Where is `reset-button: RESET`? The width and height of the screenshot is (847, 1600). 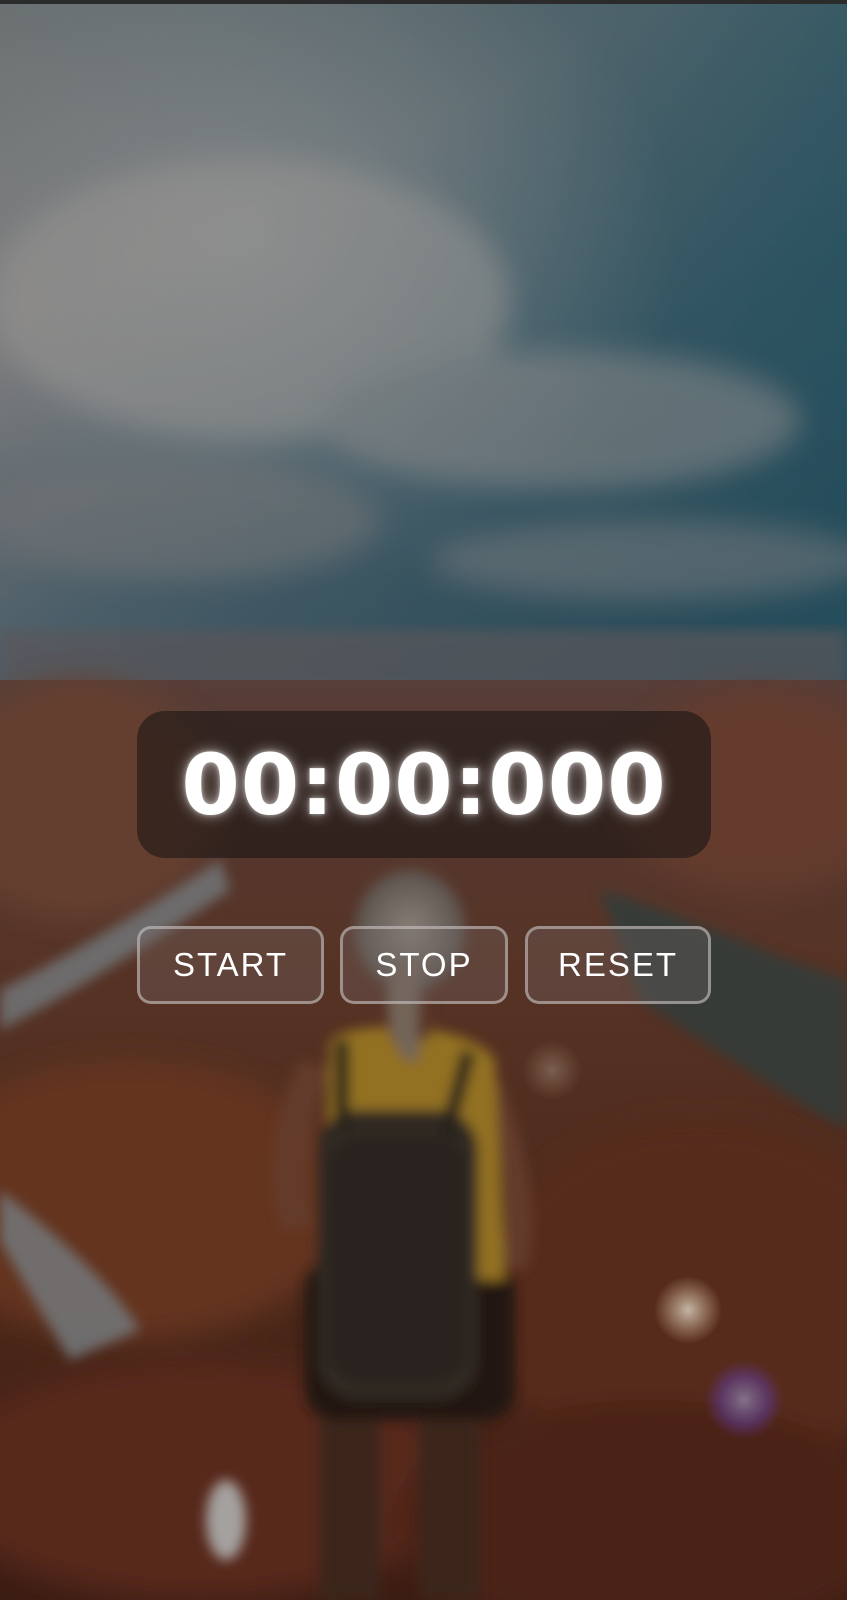
reset-button: RESET is located at coordinates (618, 965).